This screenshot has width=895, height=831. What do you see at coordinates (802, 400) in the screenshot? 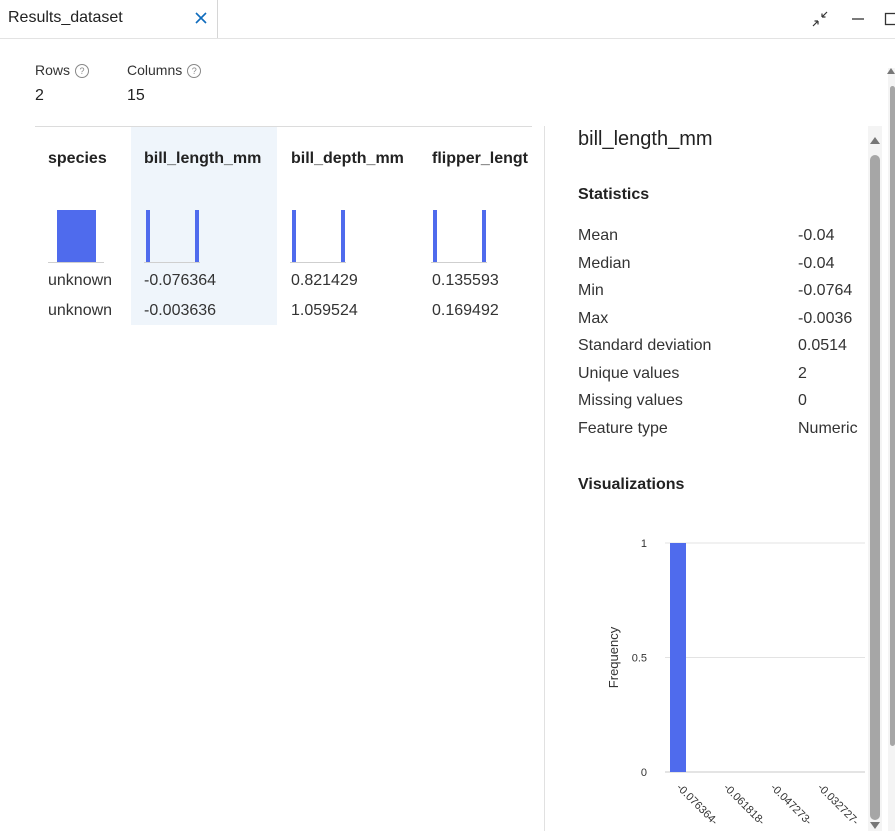
I see `stat-value: 0` at bounding box center [802, 400].